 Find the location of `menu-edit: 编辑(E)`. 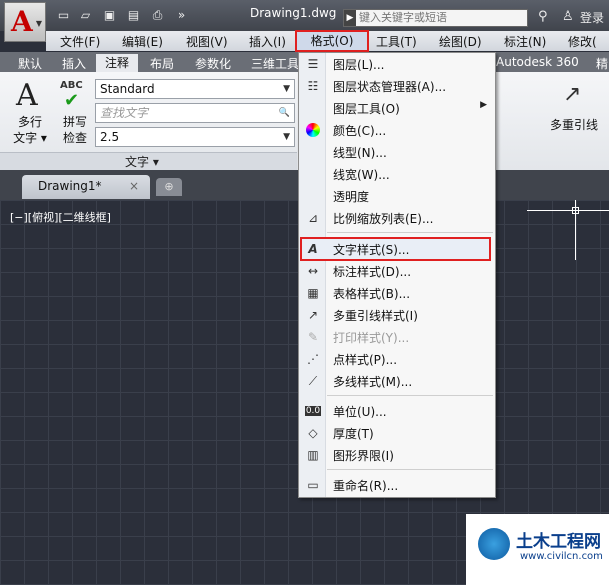

menu-edit: 编辑(E) is located at coordinates (142, 41).